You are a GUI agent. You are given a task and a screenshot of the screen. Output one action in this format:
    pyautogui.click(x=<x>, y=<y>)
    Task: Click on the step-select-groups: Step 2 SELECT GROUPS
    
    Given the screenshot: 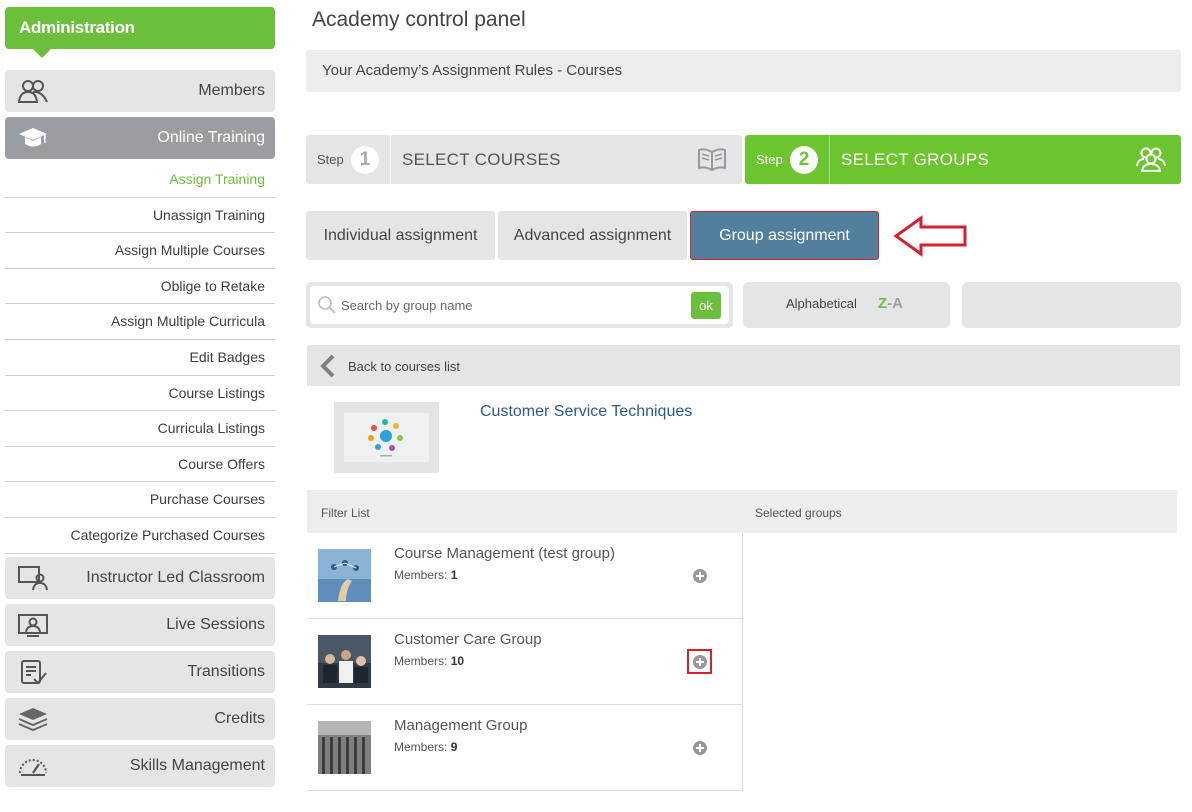 What is the action you would take?
    pyautogui.click(x=963, y=159)
    